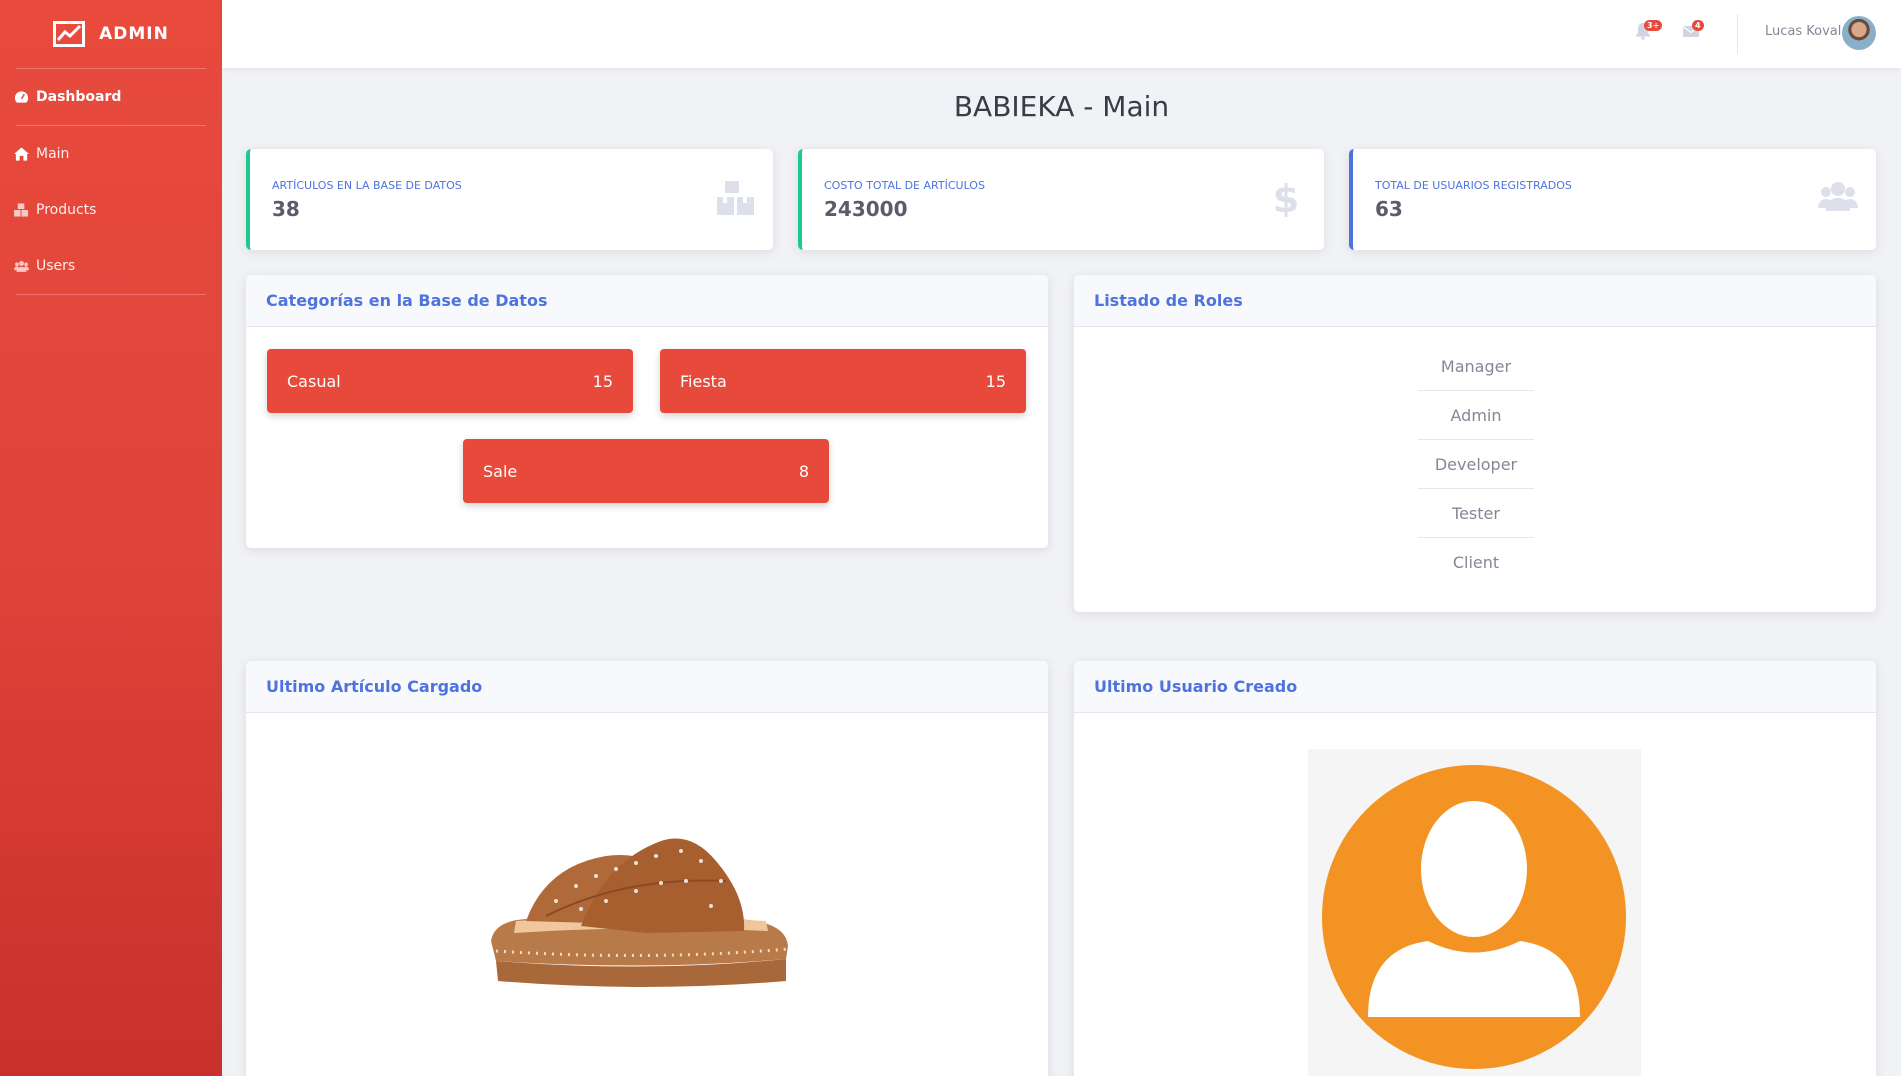 Image resolution: width=1901 pixels, height=1076 pixels. Describe the element at coordinates (367, 185) in the screenshot. I see `stat-label: Artículos en la Base de Datos` at that location.